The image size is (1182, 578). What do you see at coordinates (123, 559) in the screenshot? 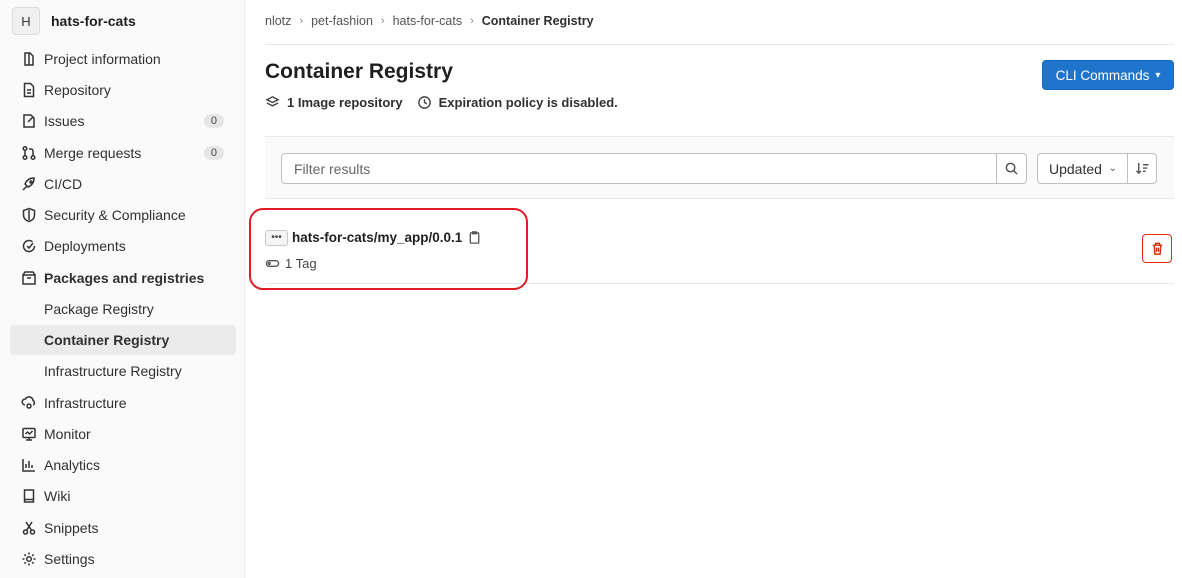
I see `sidebar-item-settings: Settings` at bounding box center [123, 559].